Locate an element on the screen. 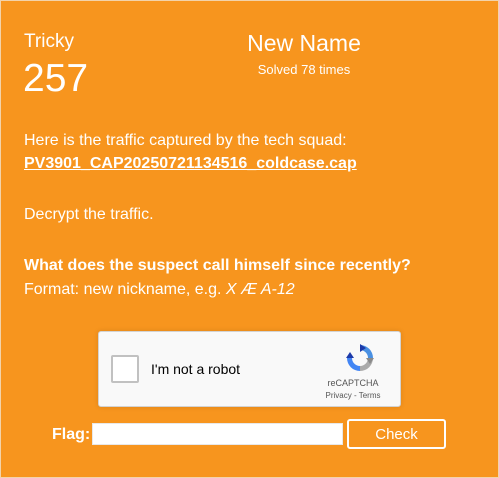 The height and width of the screenshot is (478, 499). check-button: Check is located at coordinates (396, 434).